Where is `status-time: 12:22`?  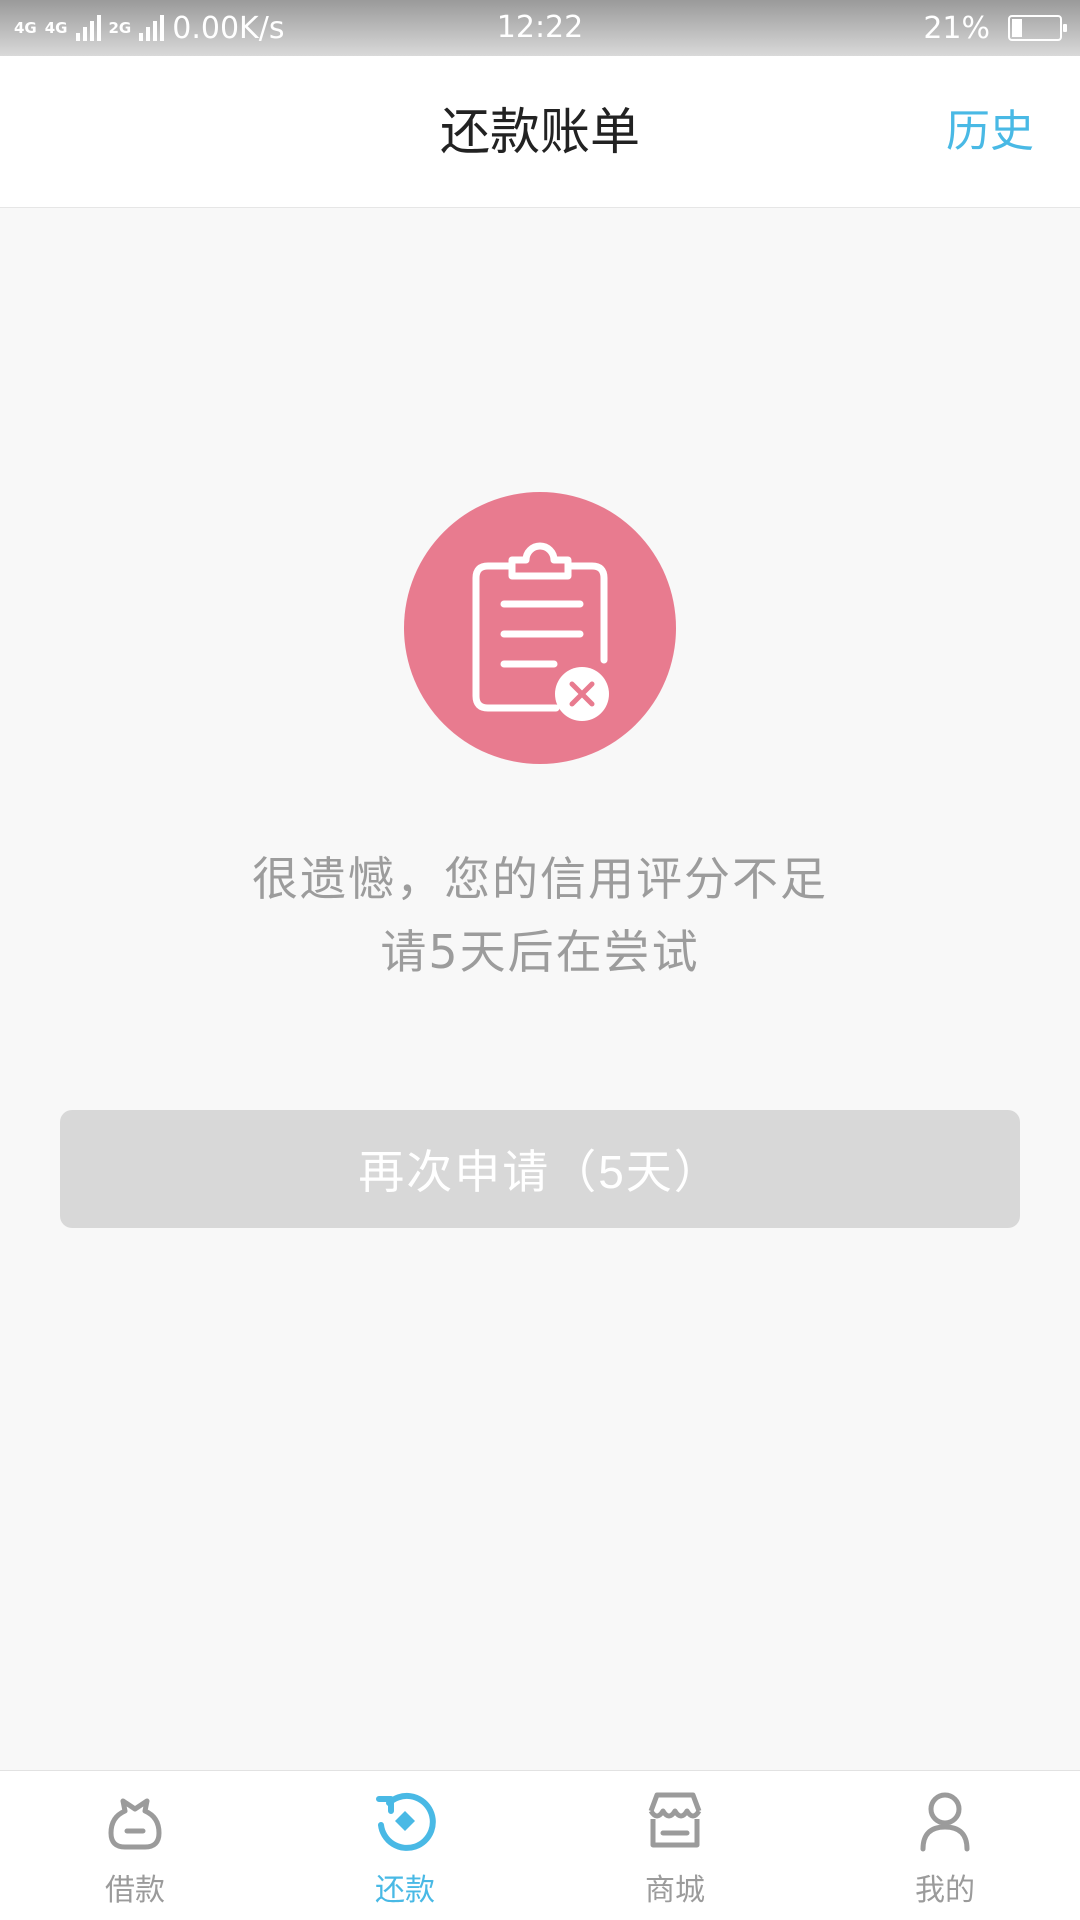
status-time: 12:22 is located at coordinates (540, 27).